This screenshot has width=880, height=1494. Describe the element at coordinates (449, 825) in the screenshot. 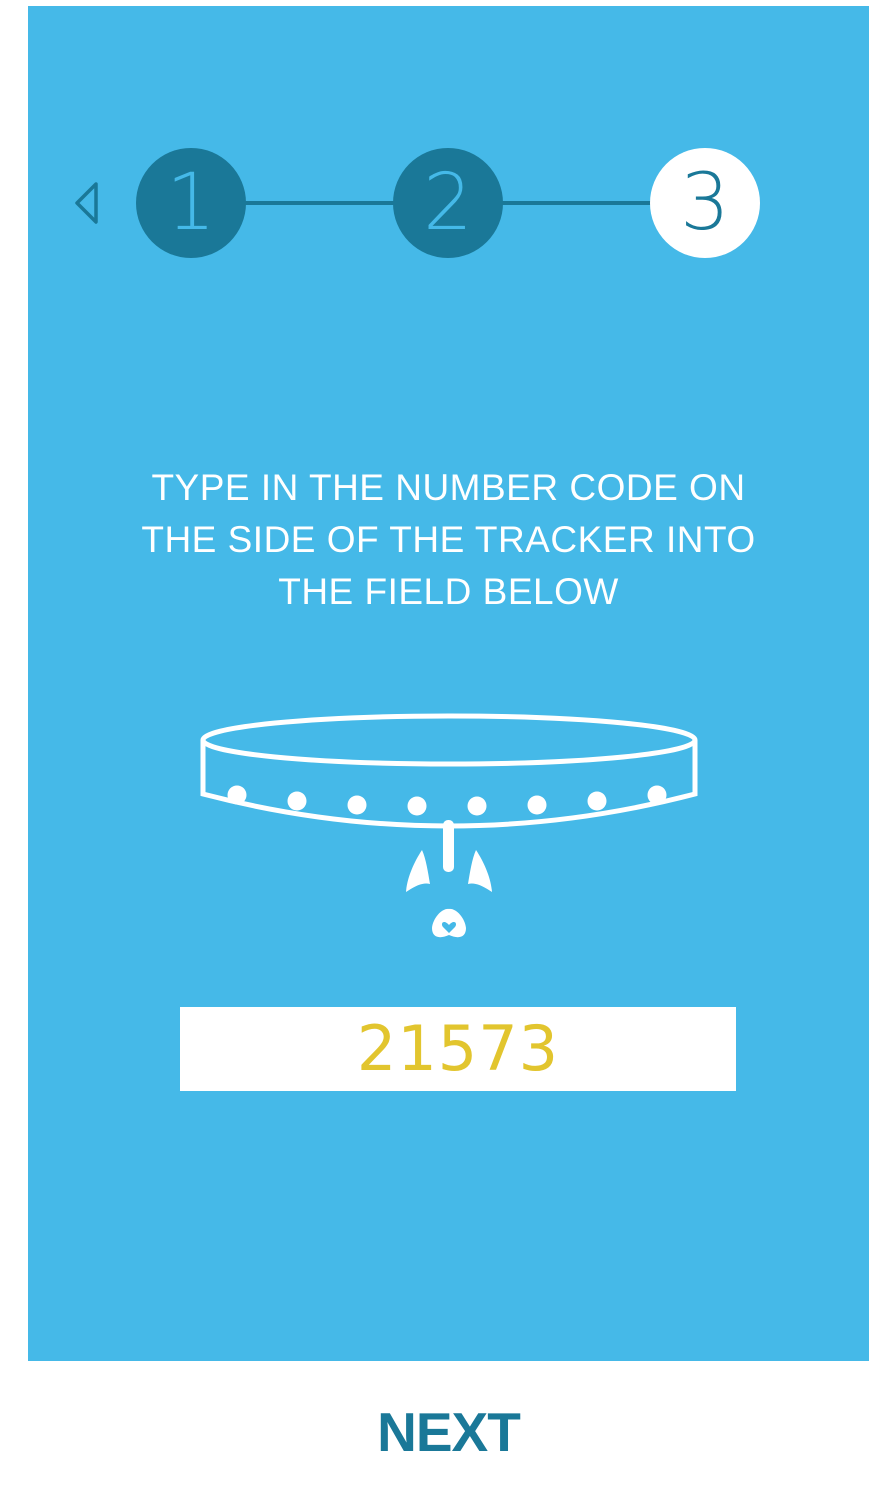

I see `collar-tracker-icon` at that location.